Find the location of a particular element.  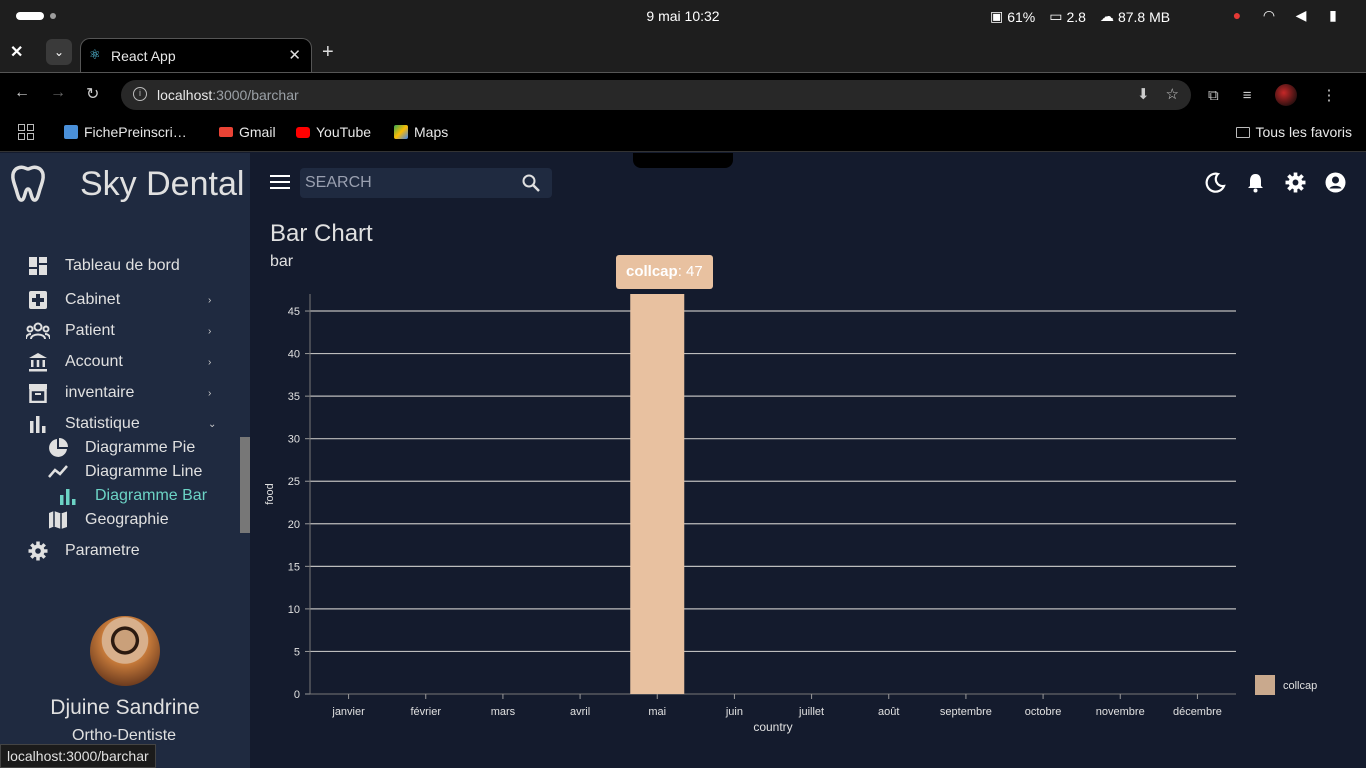

avatar is located at coordinates (125, 651).